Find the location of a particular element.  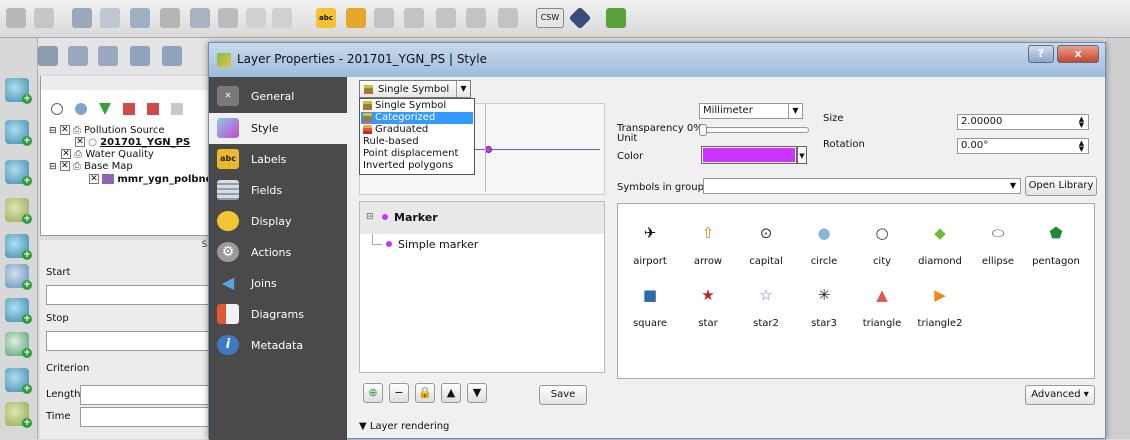

node-tool-icon is located at coordinates (170, 18).